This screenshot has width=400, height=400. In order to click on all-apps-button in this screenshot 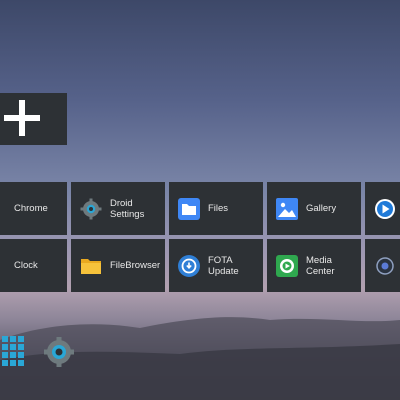, I will do `click(13, 351)`.